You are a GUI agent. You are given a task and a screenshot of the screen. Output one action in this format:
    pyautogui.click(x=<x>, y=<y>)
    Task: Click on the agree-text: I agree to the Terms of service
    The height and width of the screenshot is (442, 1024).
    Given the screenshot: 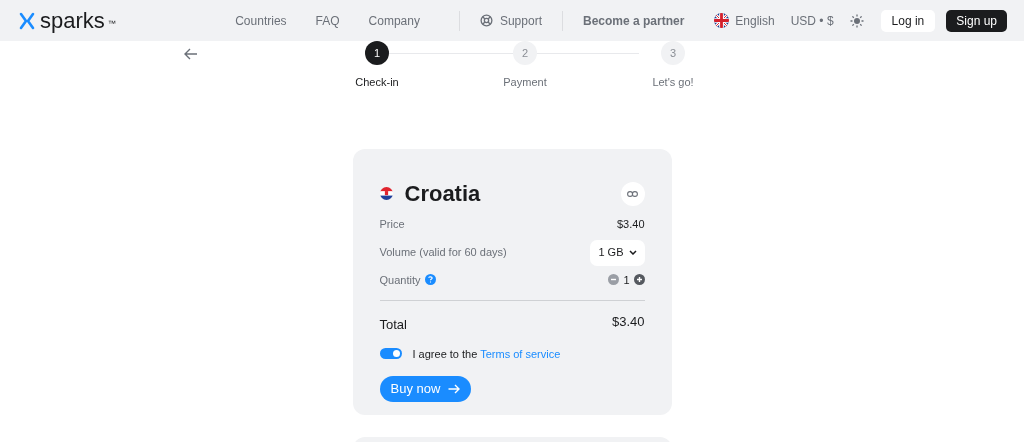 What is the action you would take?
    pyautogui.click(x=486, y=354)
    